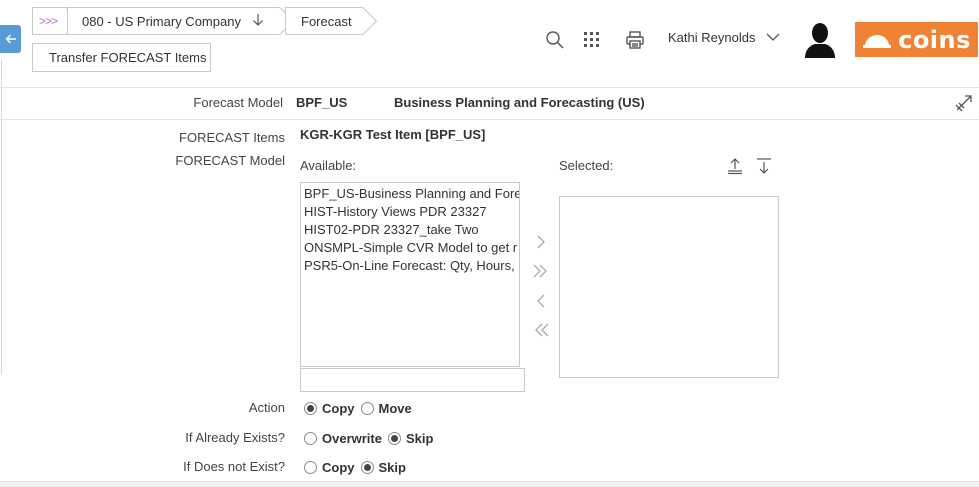  Describe the element at coordinates (367, 467) in the screenshot. I see `if-not-exists-skip-radio` at that location.